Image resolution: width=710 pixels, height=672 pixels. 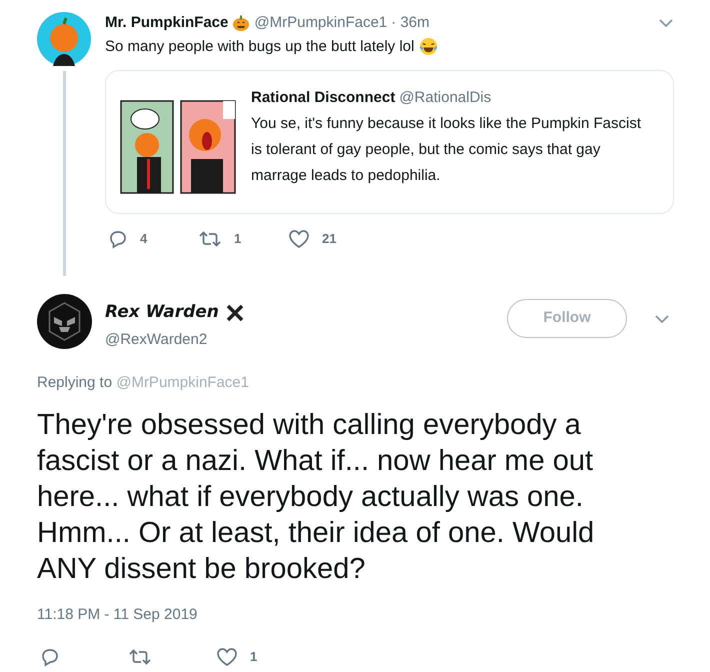 What do you see at coordinates (254, 657) in the screenshot?
I see `like-count: 1` at bounding box center [254, 657].